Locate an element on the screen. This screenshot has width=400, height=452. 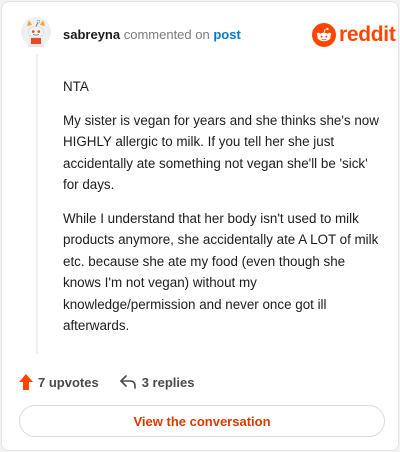
brand-wordmark: reddit is located at coordinates (367, 34).